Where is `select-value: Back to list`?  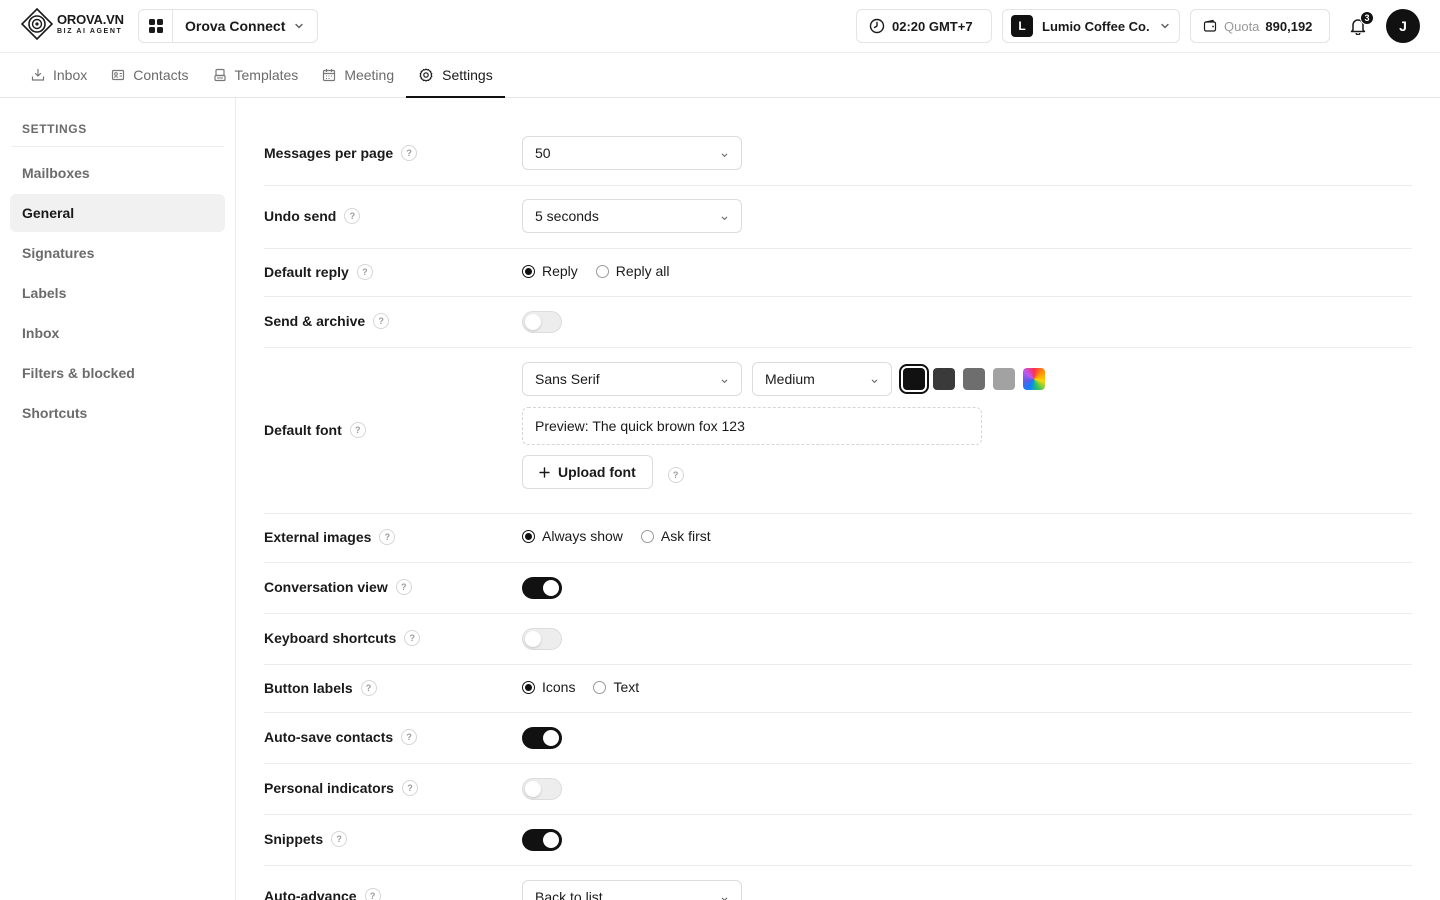 select-value: Back to list is located at coordinates (569, 894).